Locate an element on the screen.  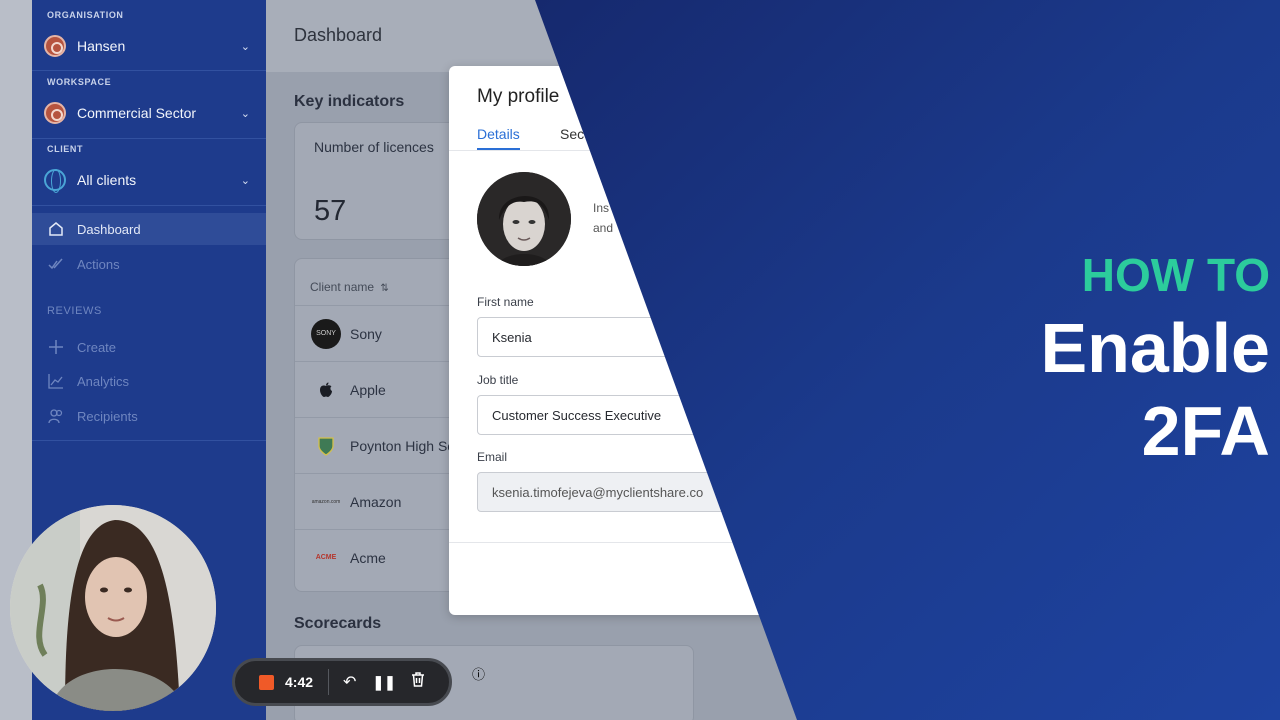
pause-icon: ❚❚ is located at coordinates (383, 682).